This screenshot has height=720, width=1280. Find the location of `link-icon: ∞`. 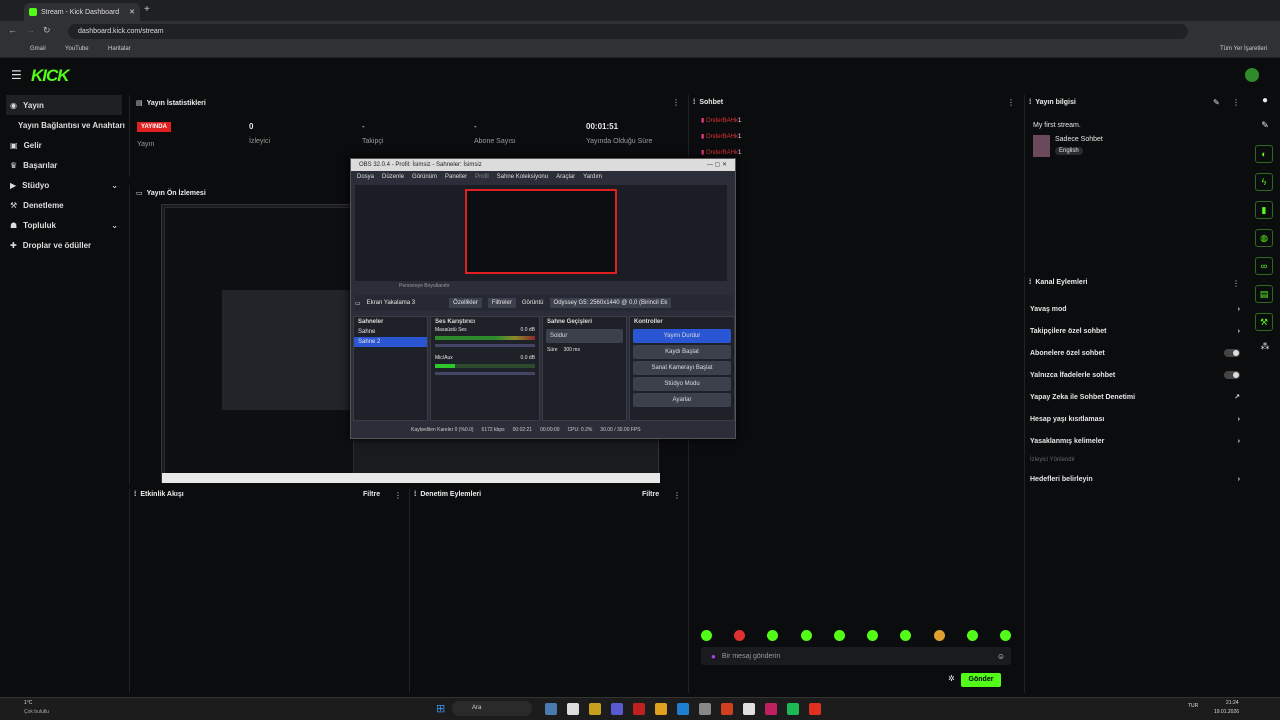

link-icon: ∞ is located at coordinates (1264, 266).